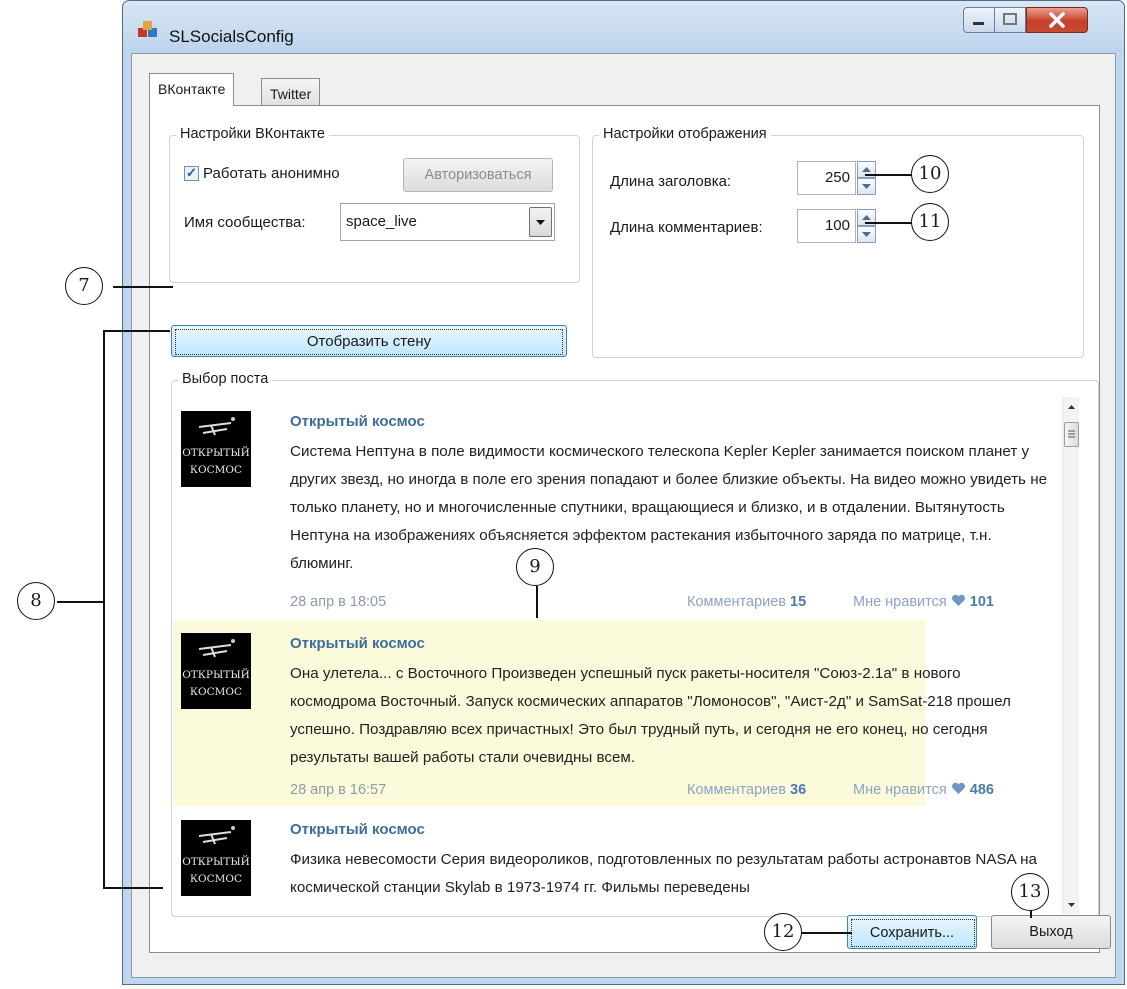  What do you see at coordinates (1030, 892) in the screenshot?
I see `callout-13: 13` at bounding box center [1030, 892].